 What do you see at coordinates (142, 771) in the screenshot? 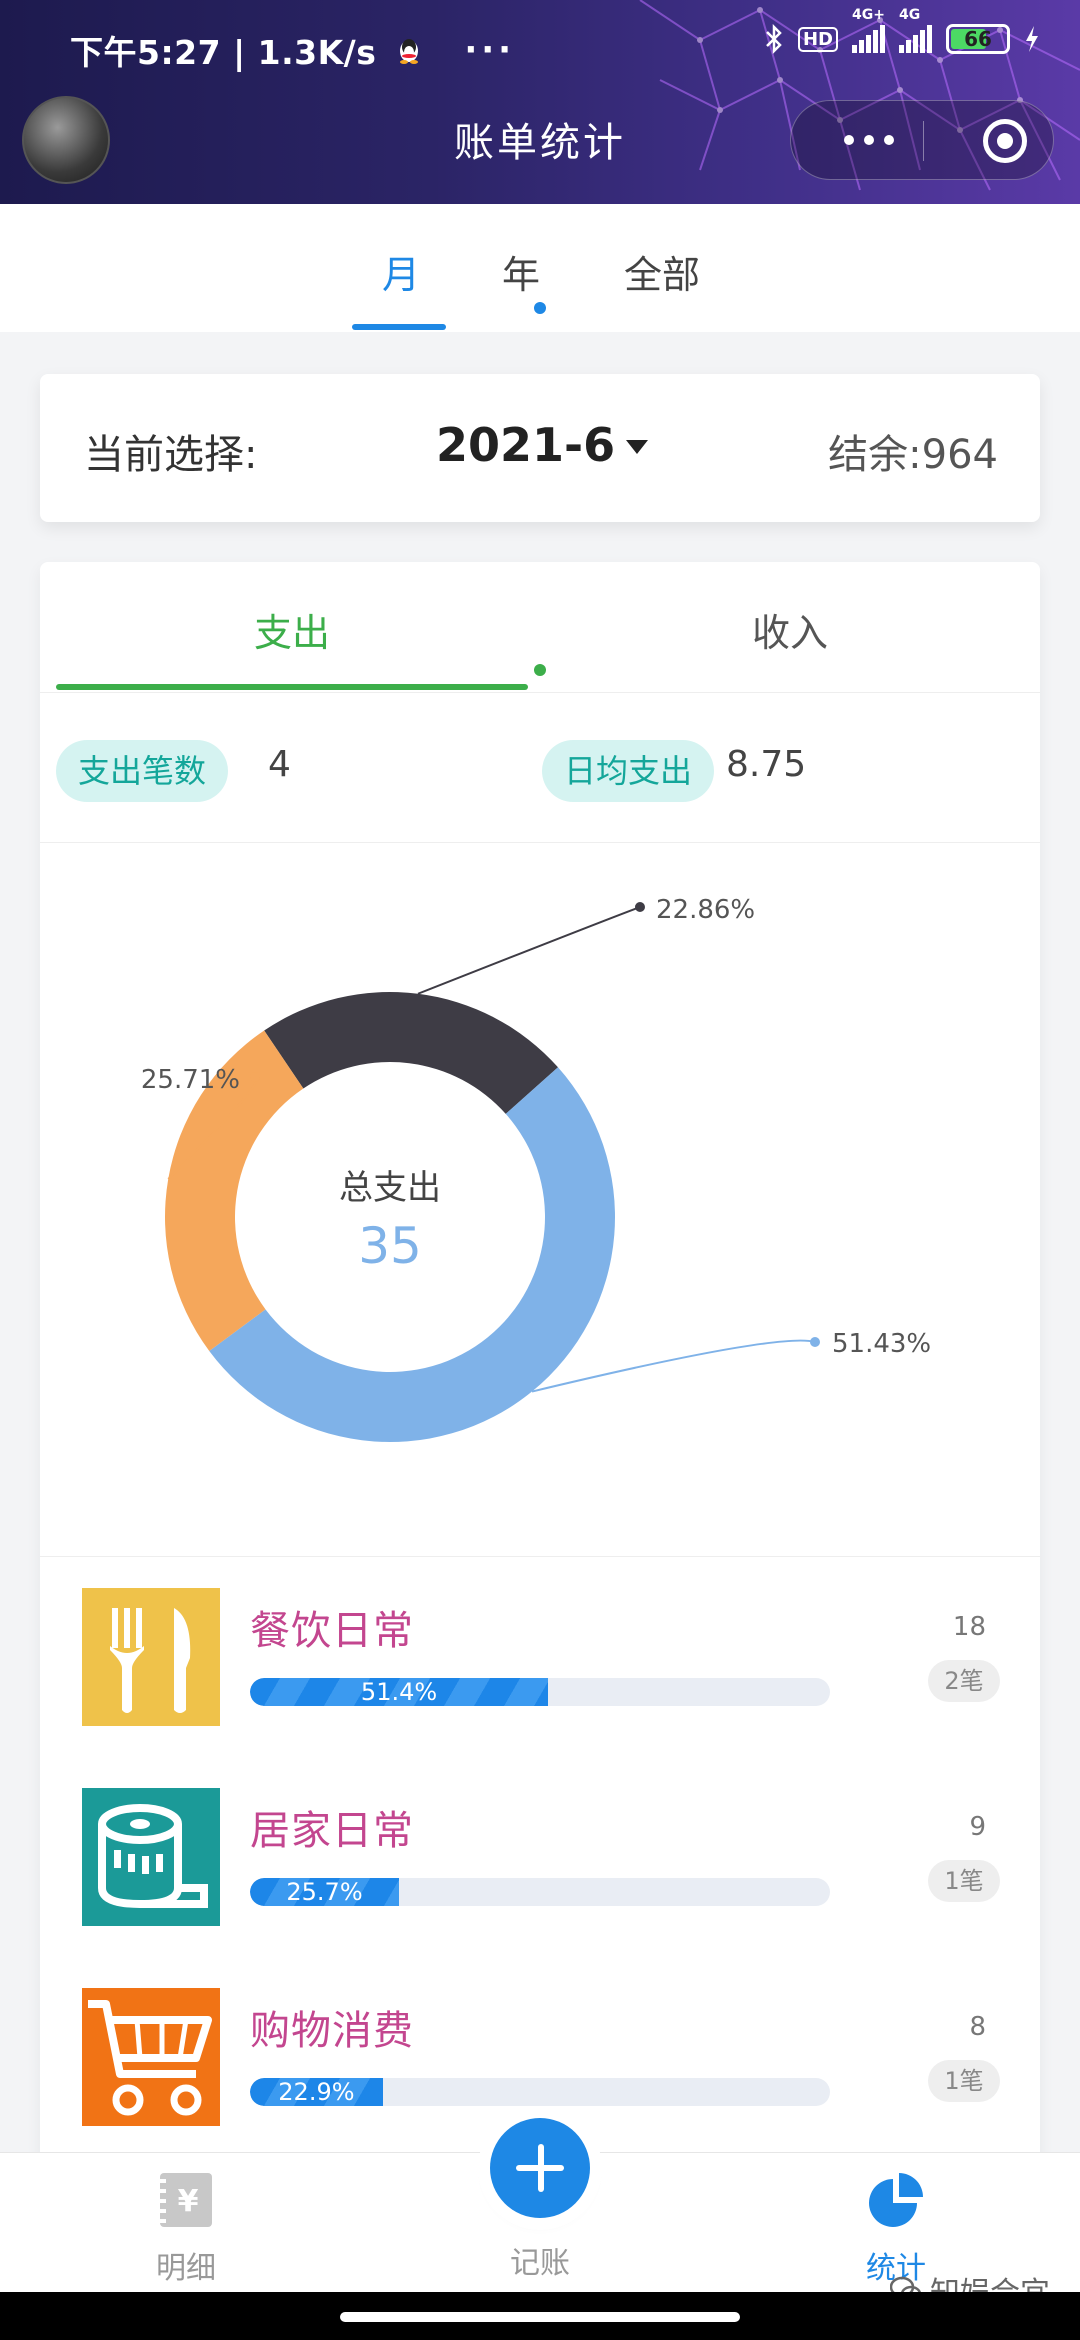
I see `expense-count-badge: 支出笔数` at bounding box center [142, 771].